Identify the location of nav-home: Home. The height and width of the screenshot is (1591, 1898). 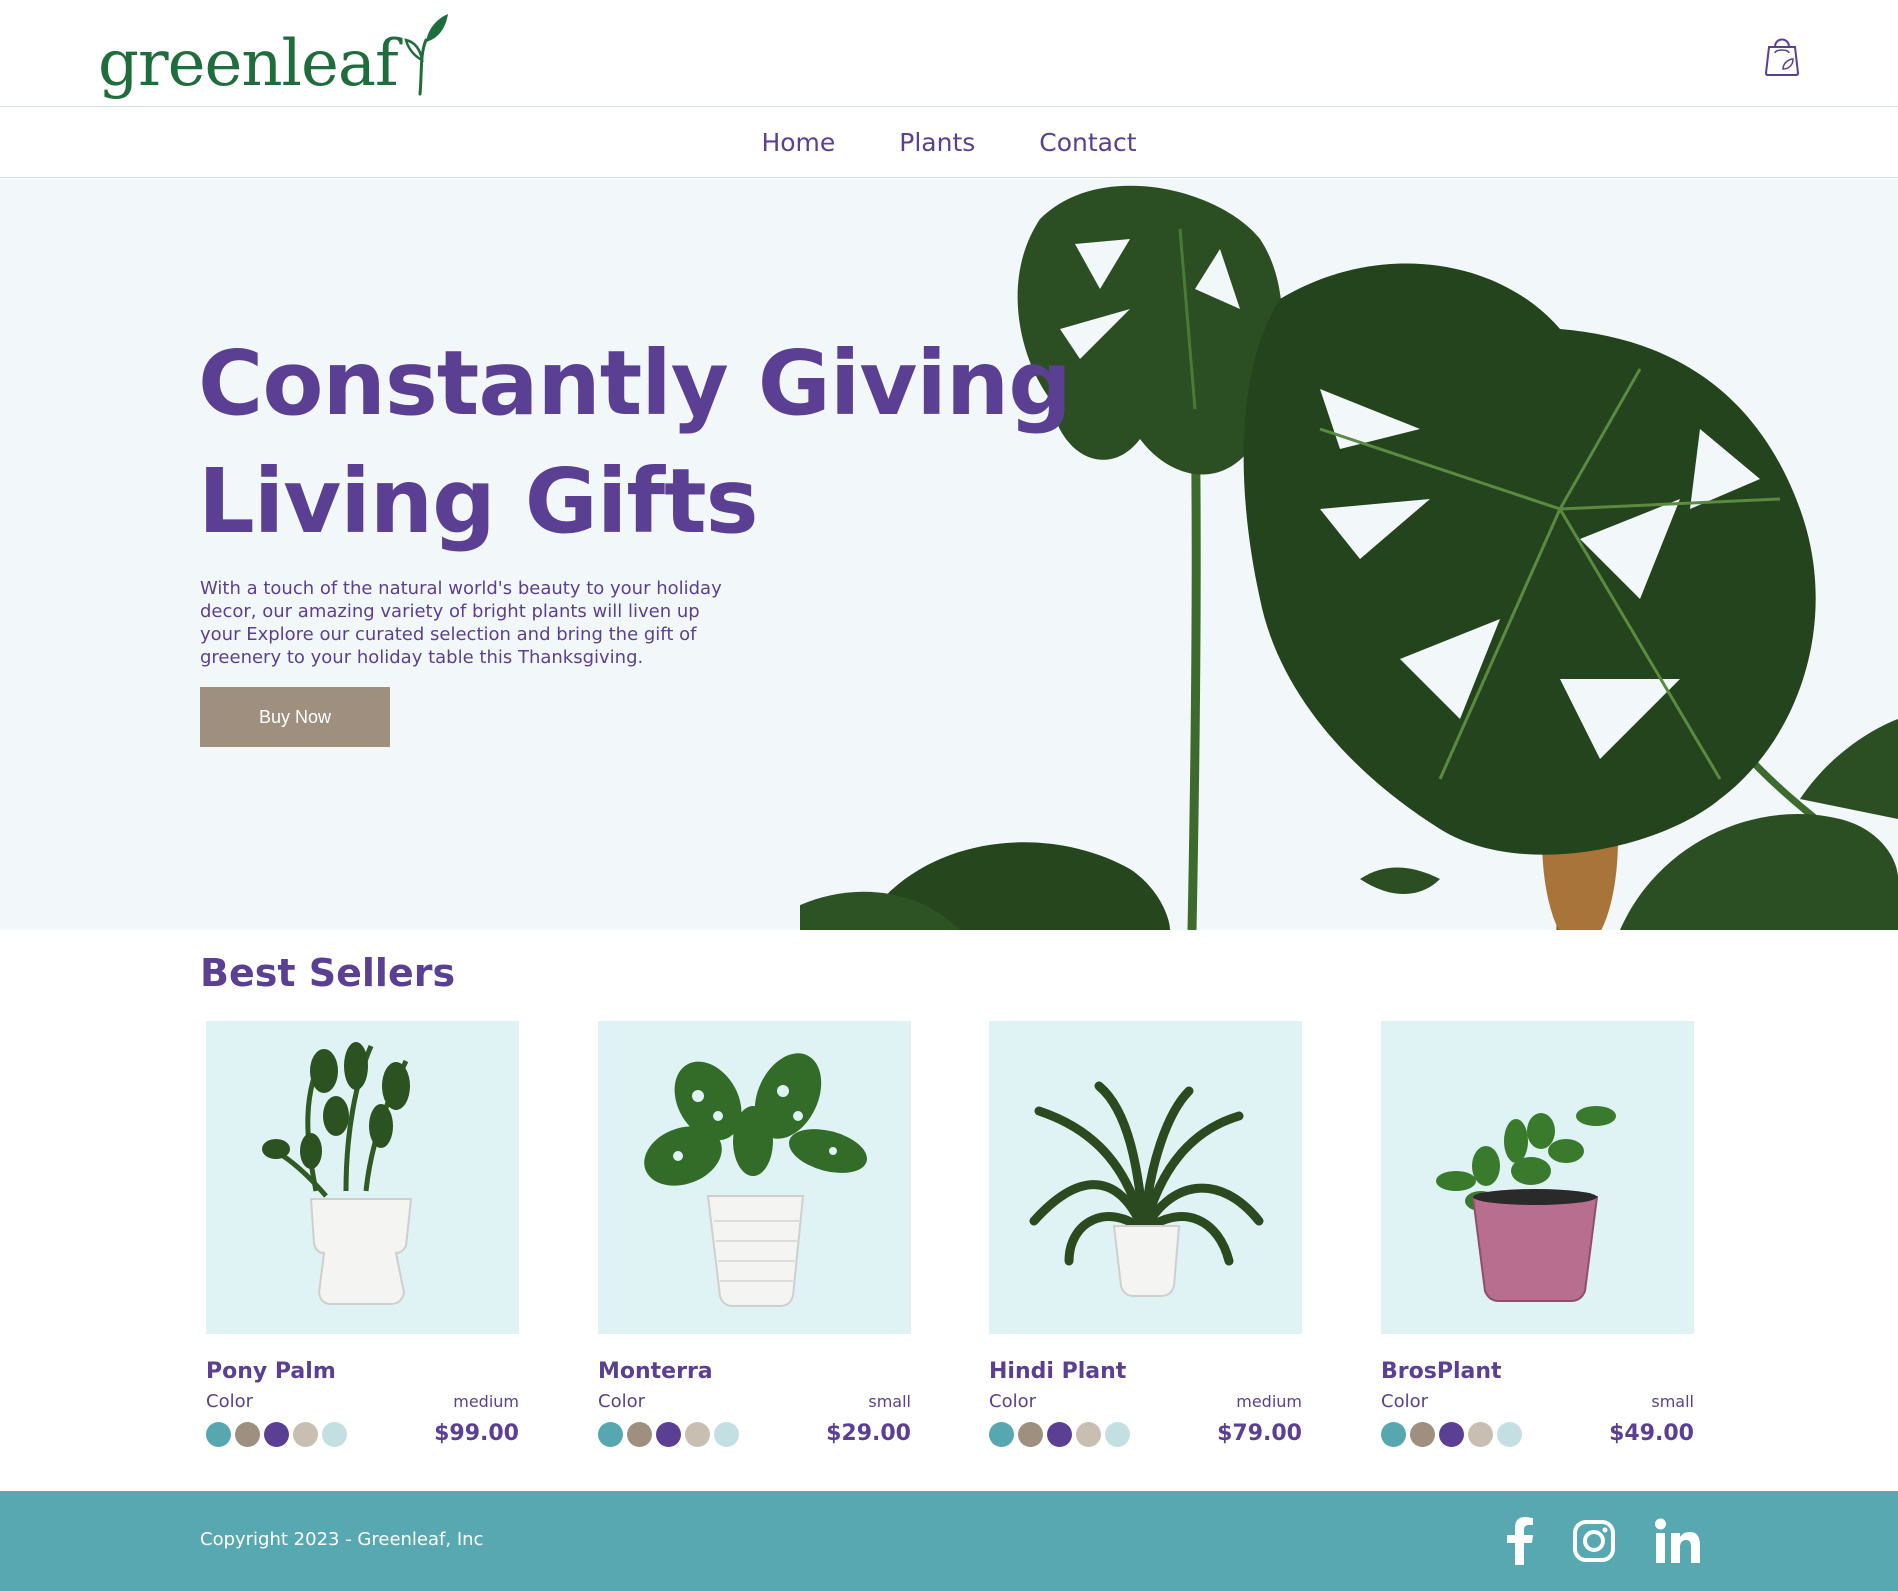
(798, 142).